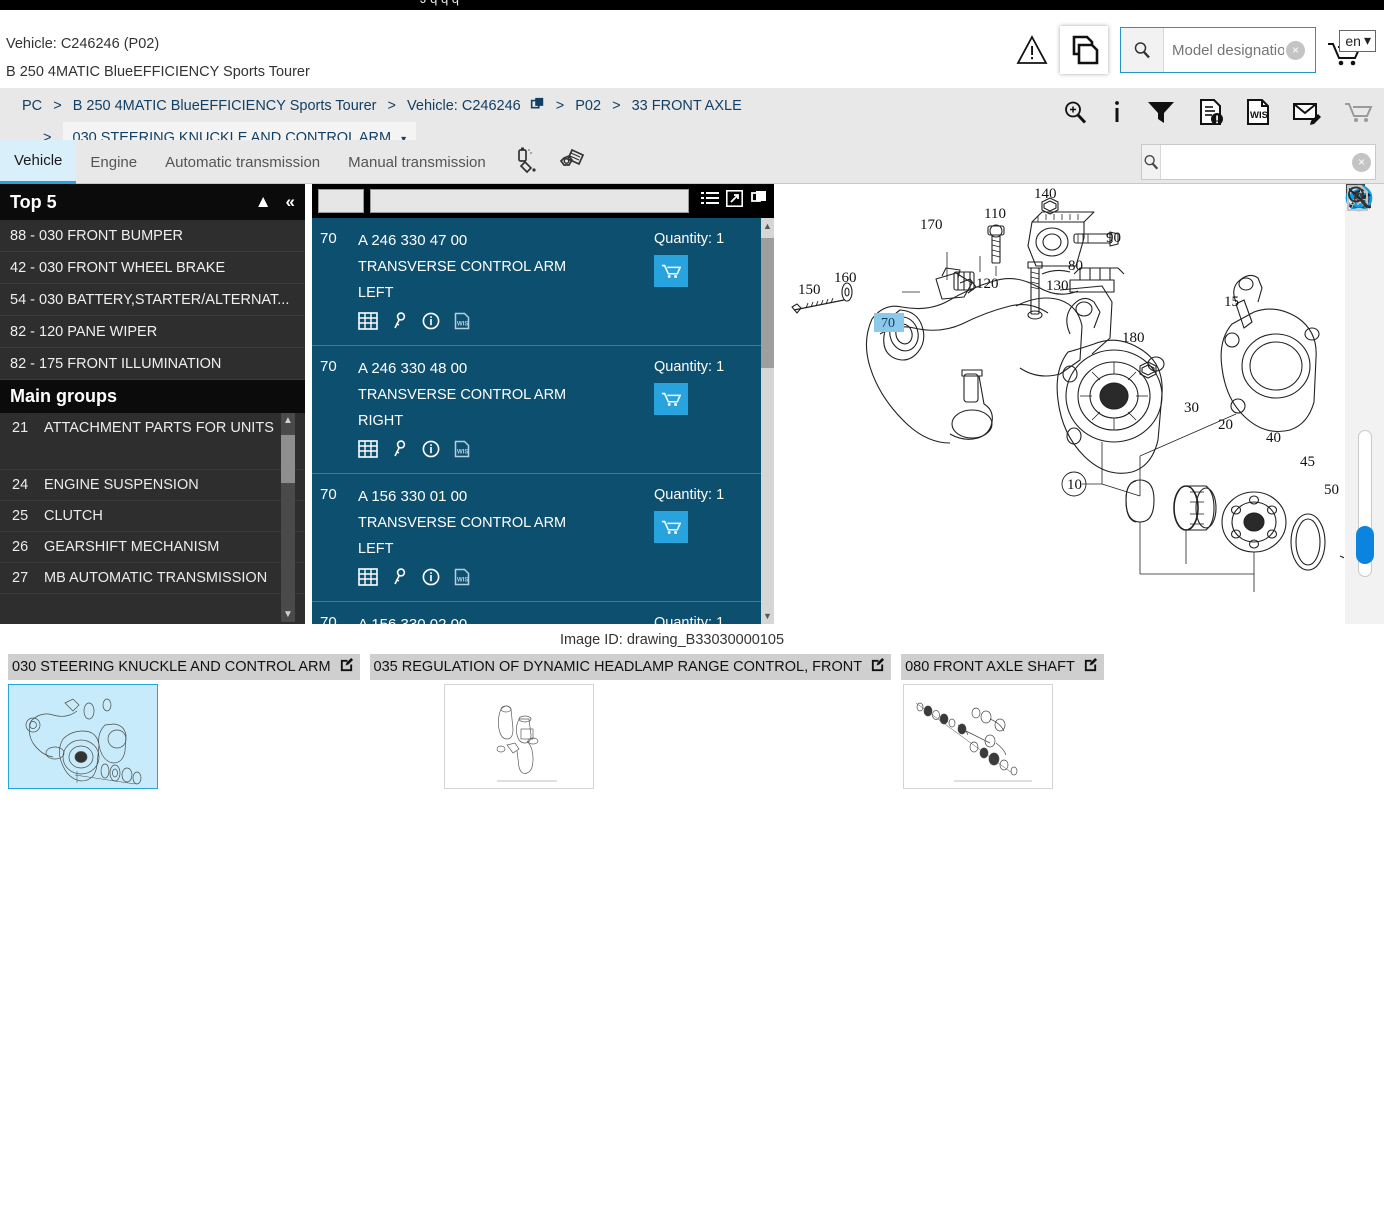 The height and width of the screenshot is (1224, 1384). What do you see at coordinates (38, 162) in the screenshot?
I see `tab-vehicle: Vehicle` at bounding box center [38, 162].